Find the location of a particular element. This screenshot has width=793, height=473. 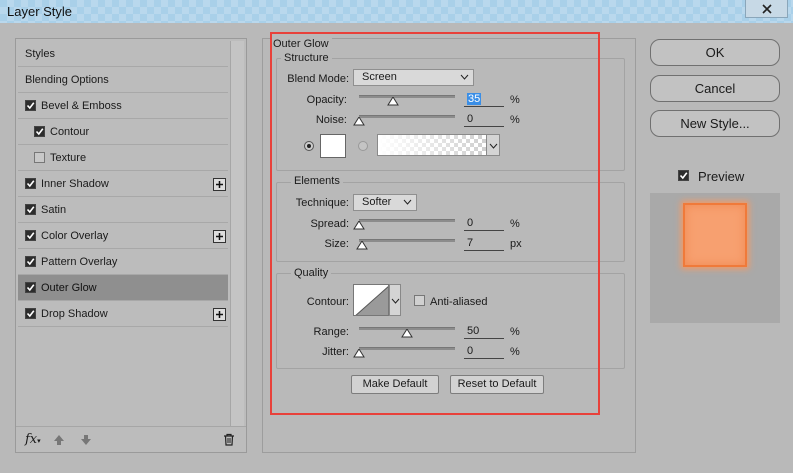

close-icon is located at coordinates (766, 8).